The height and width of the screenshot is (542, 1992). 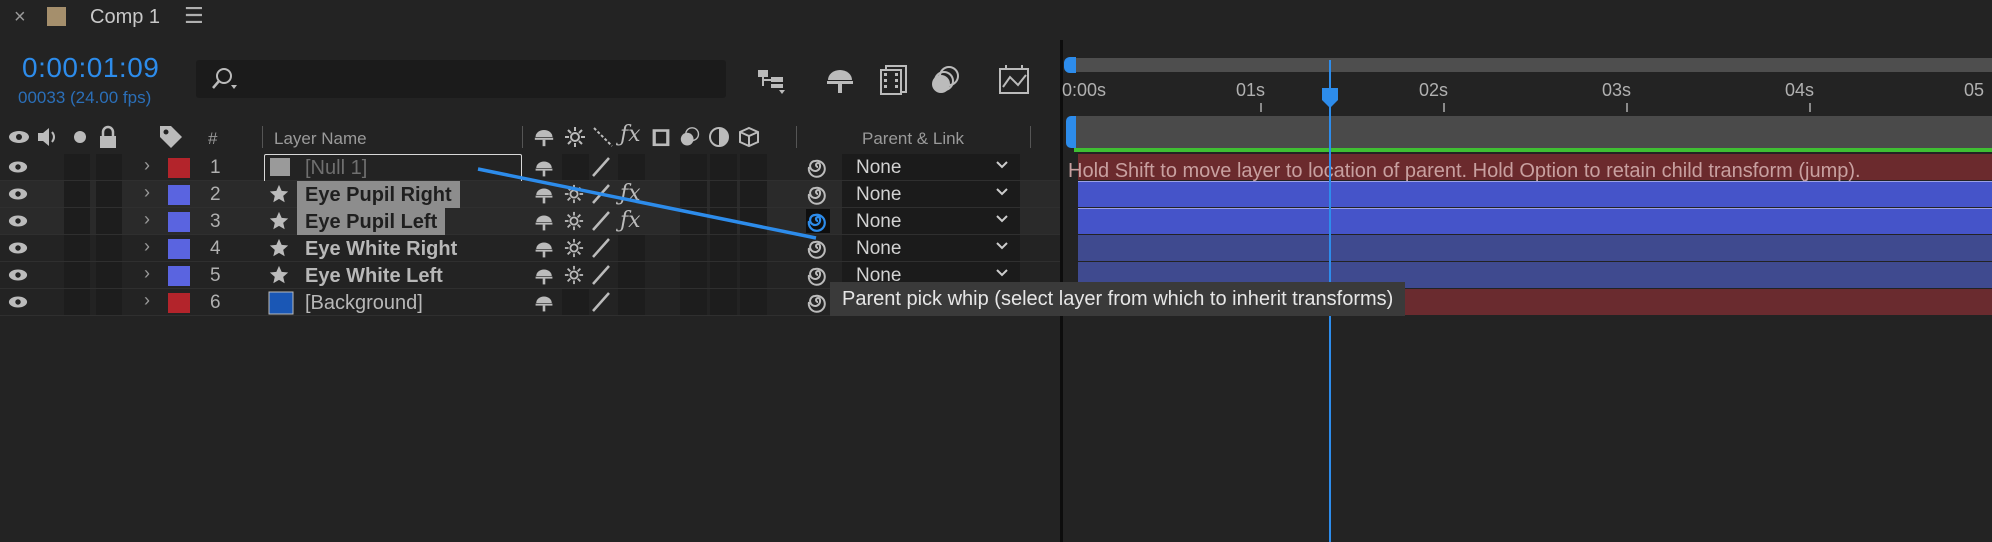 What do you see at coordinates (772, 80) in the screenshot?
I see `comp-flowchart-button` at bounding box center [772, 80].